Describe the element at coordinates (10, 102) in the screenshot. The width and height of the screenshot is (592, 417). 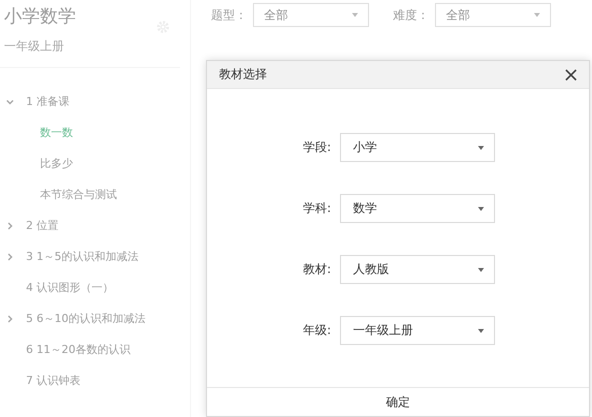
I see `chevron-down-icon` at that location.